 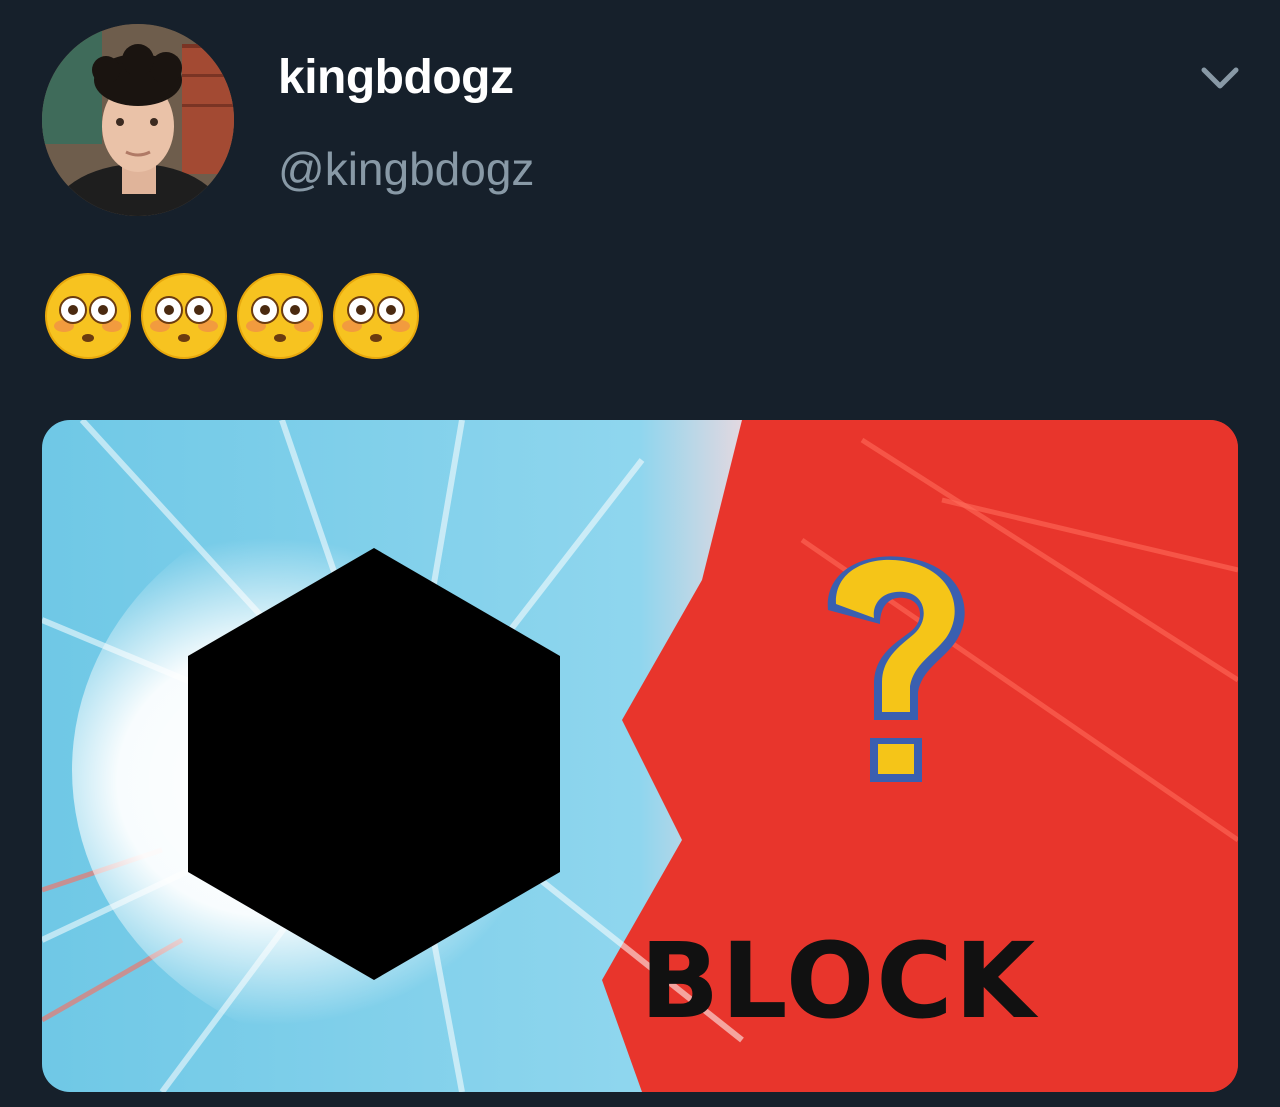 I want to click on media-caption: BLOCK, so click(x=839, y=981).